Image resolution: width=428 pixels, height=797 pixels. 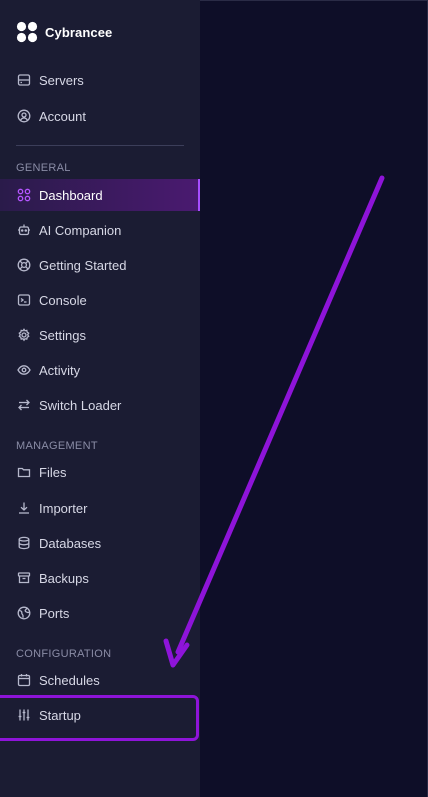 I want to click on sidebar-item-schedules: Schedules, so click(x=100, y=680).